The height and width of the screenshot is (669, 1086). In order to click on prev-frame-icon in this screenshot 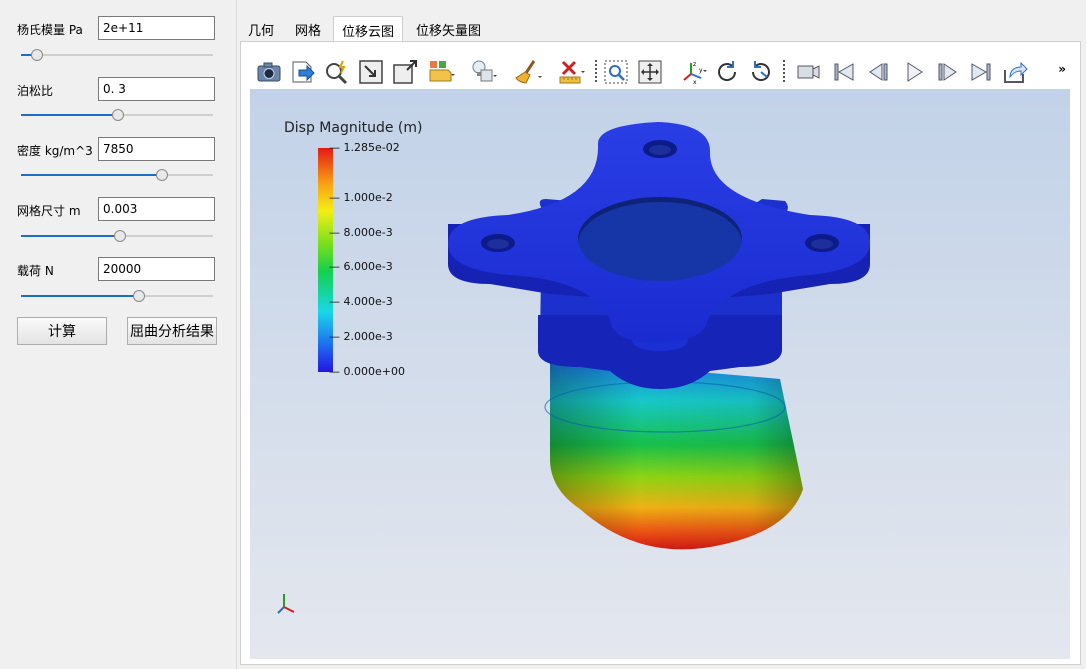, I will do `click(878, 72)`.